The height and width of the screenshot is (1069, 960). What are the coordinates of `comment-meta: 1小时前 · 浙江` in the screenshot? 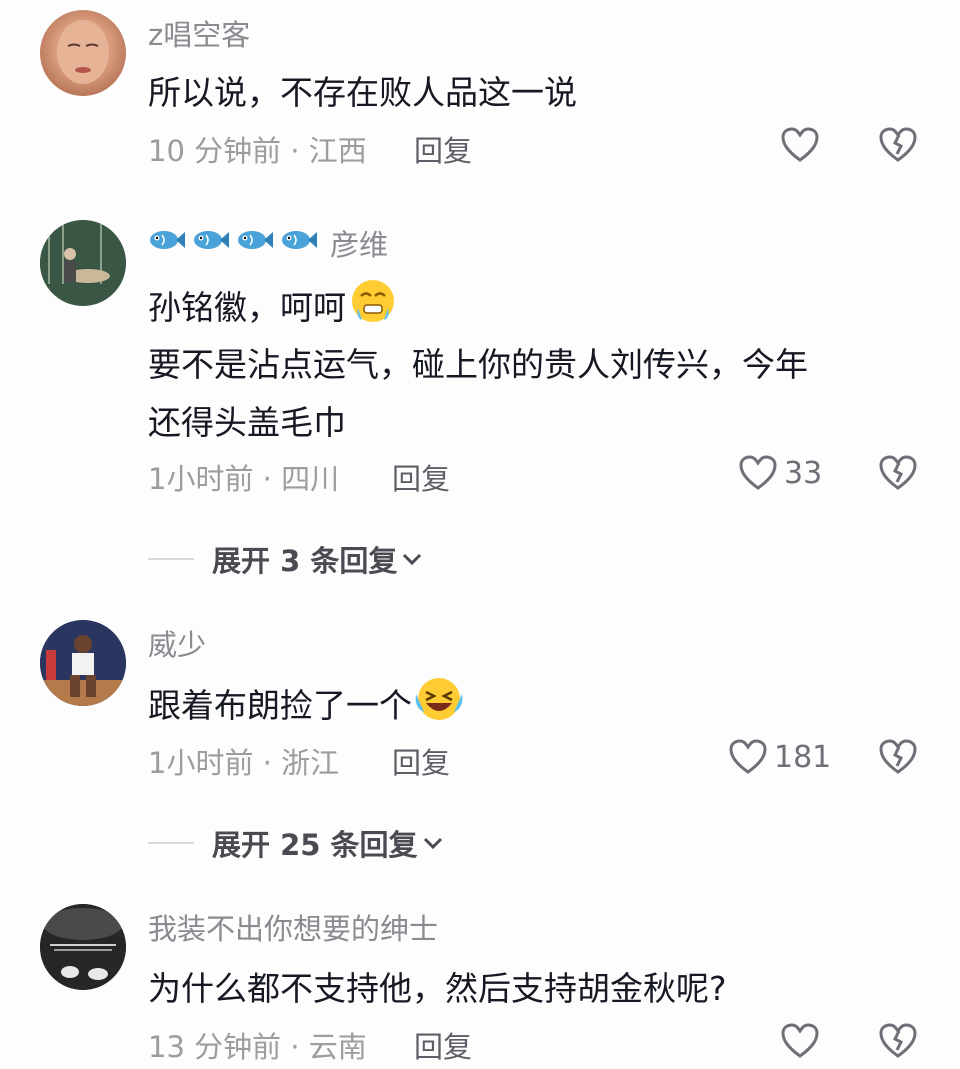 It's located at (244, 763).